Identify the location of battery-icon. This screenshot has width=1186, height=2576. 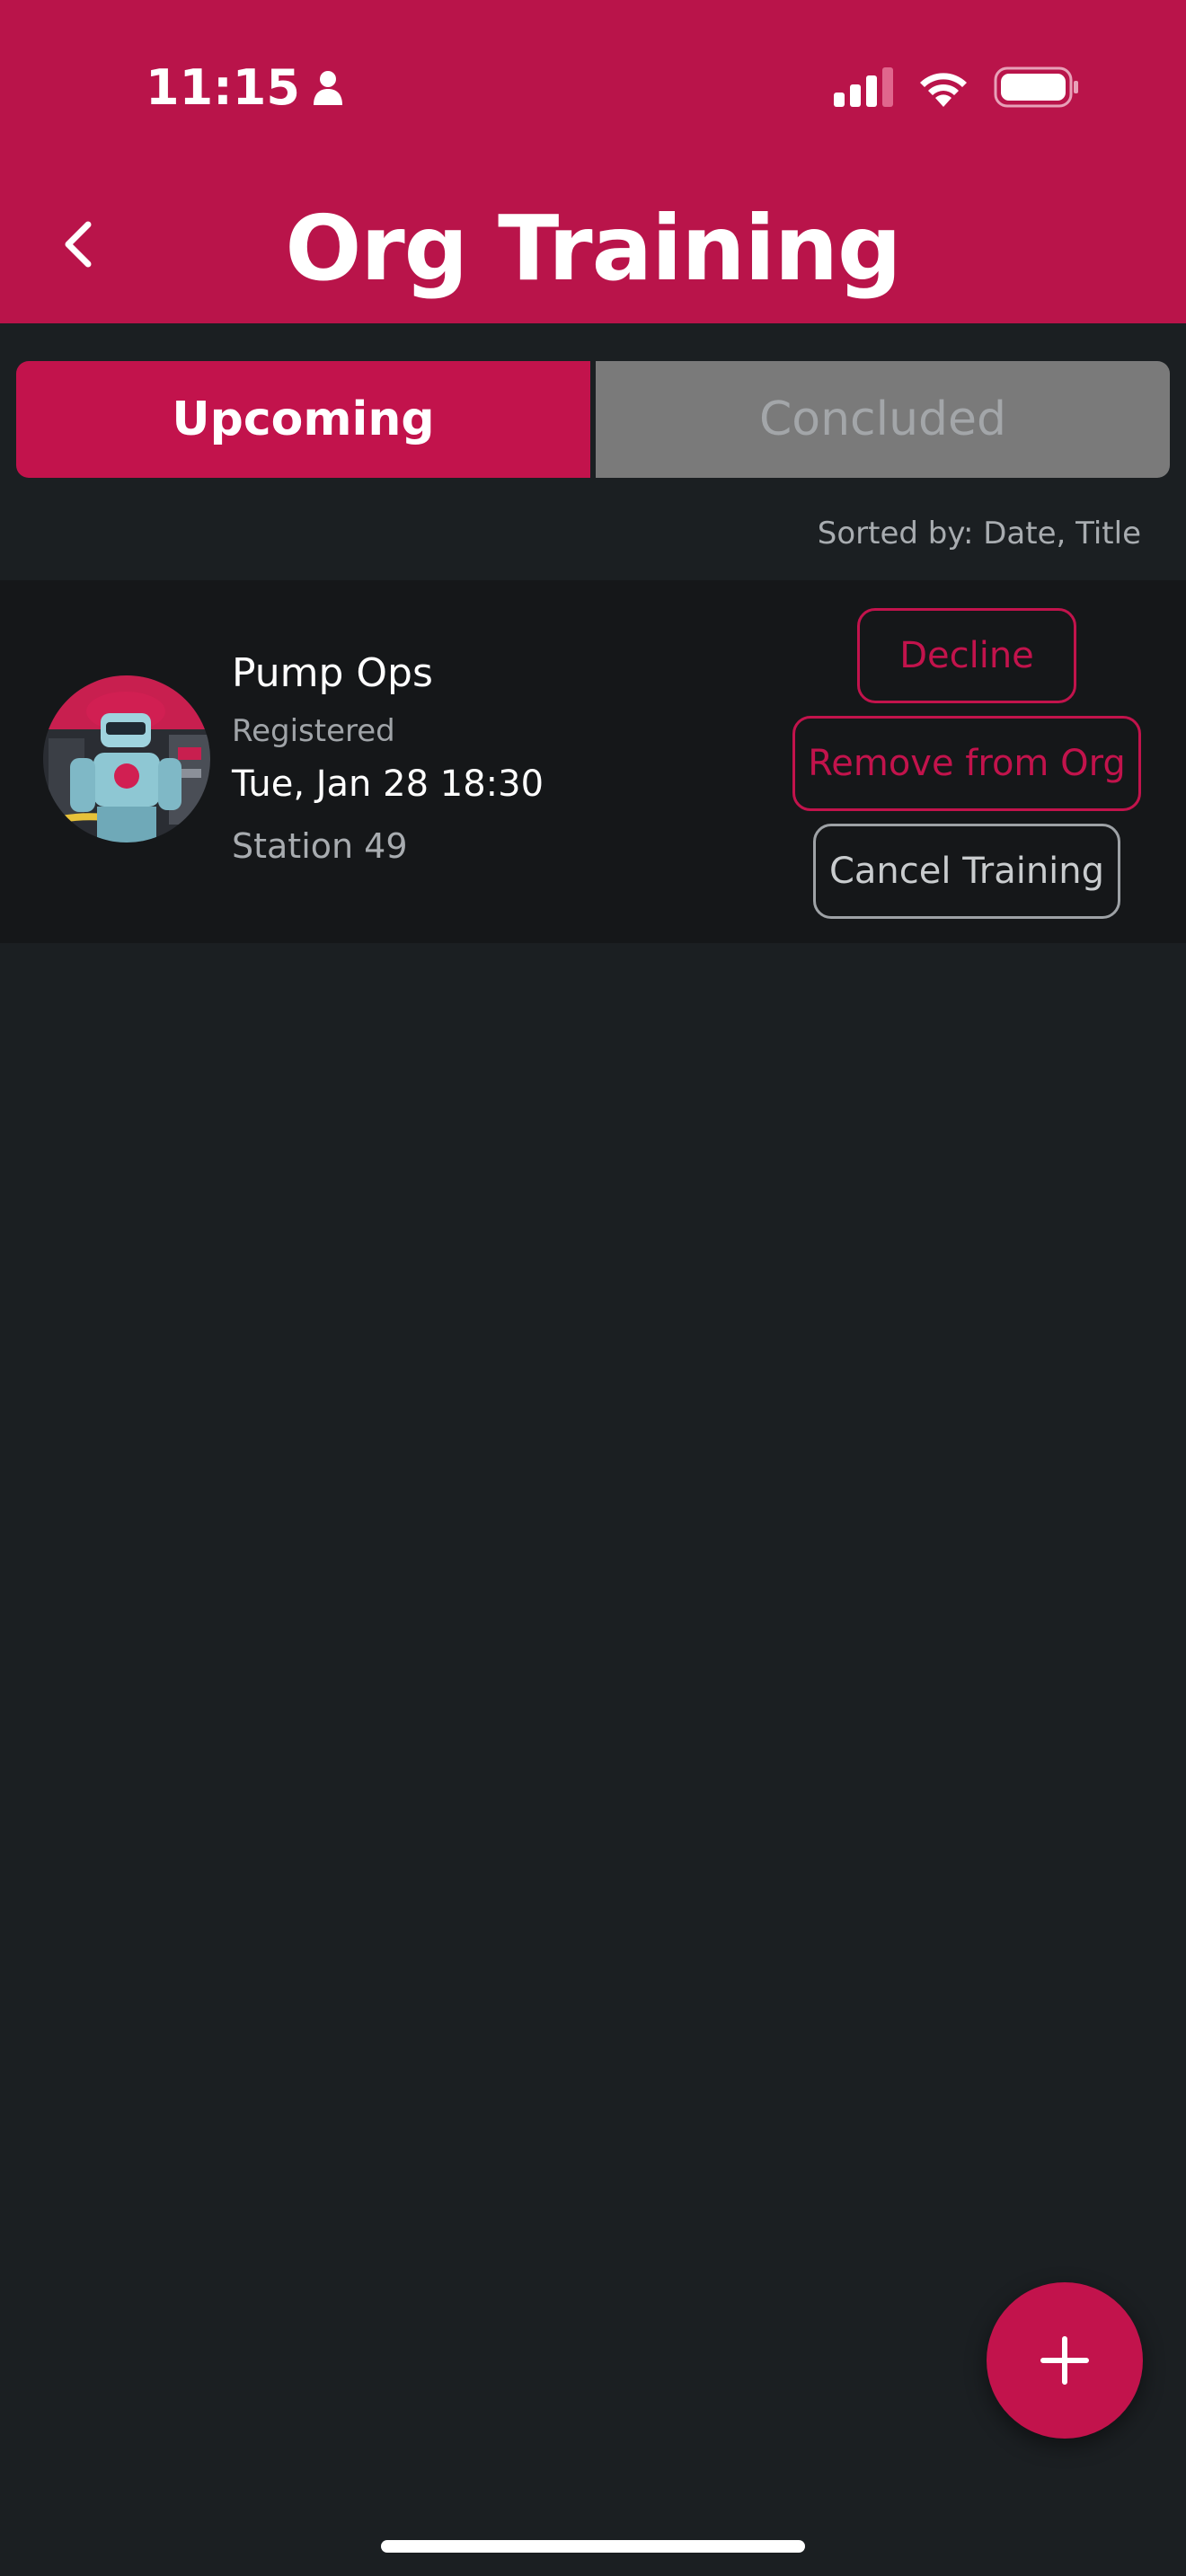
(1036, 87).